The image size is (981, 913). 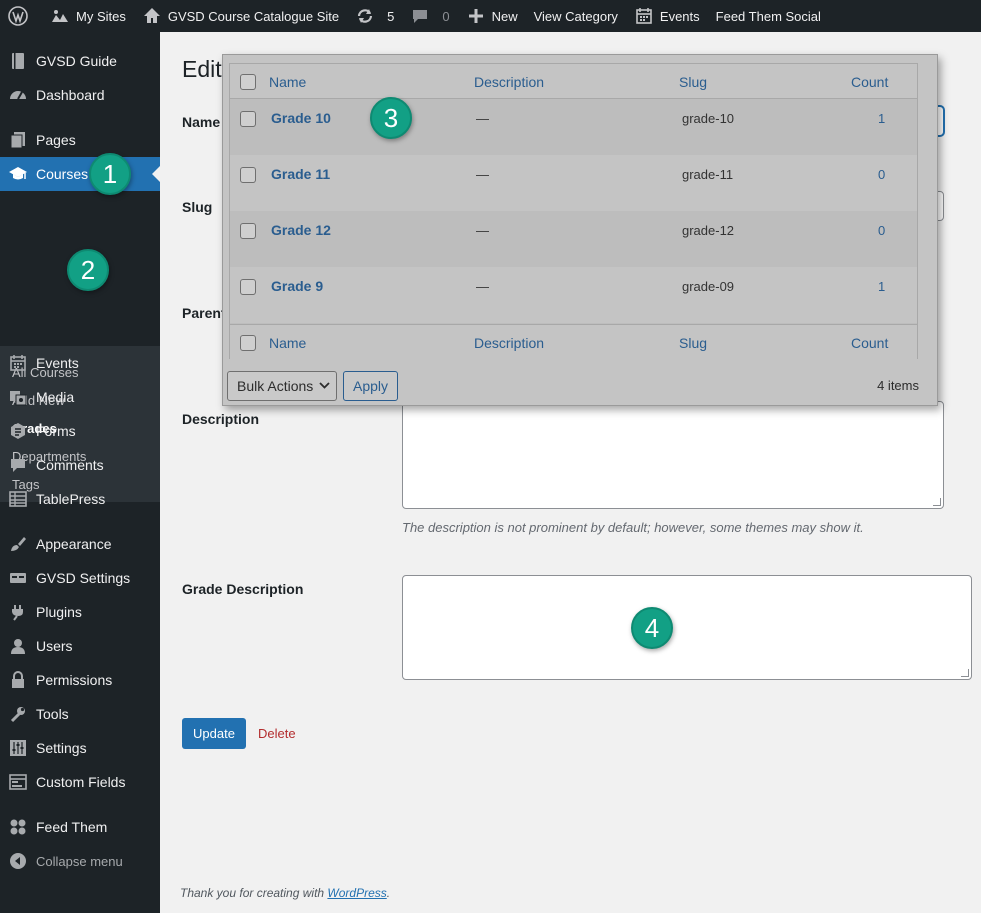 What do you see at coordinates (240, 16) in the screenshot?
I see `site-name-menu: GVSD Course Catalogue Site` at bounding box center [240, 16].